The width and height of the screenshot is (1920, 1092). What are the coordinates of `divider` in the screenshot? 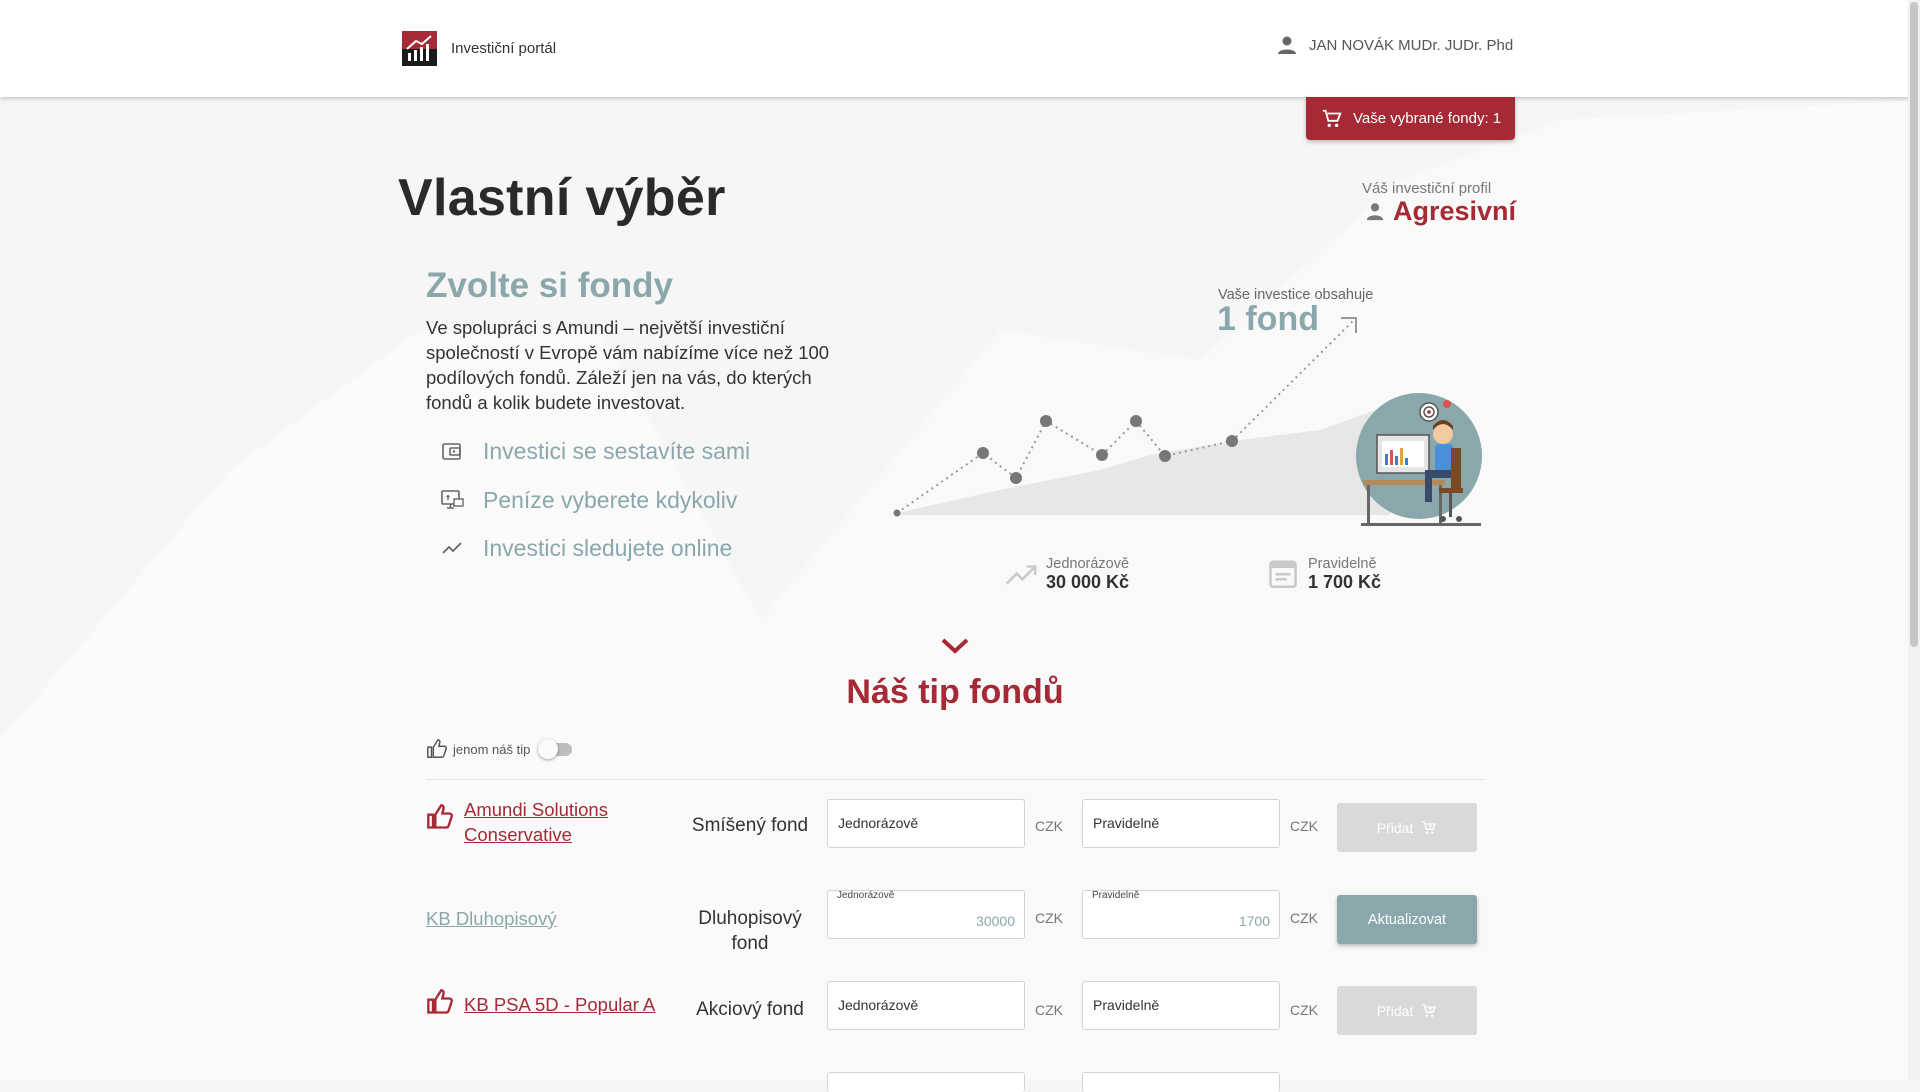 It's located at (955, 779).